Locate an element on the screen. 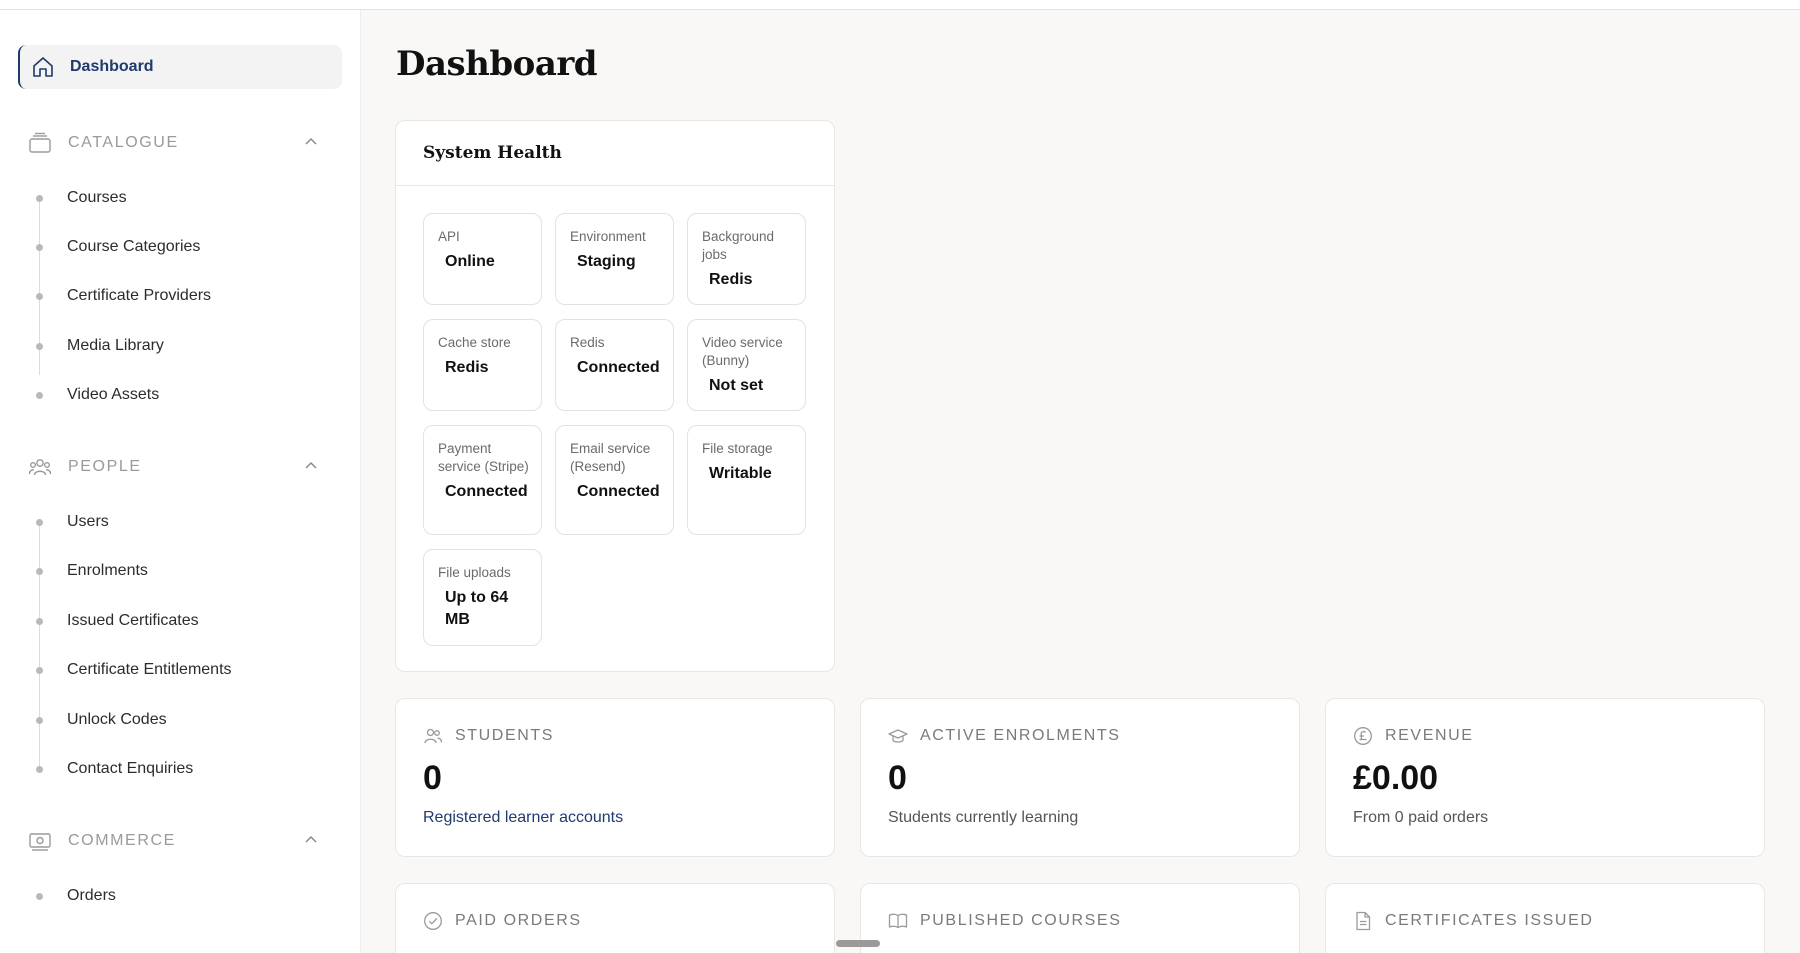 The width and height of the screenshot is (1800, 953). section-label: PEOPLE is located at coordinates (105, 466).